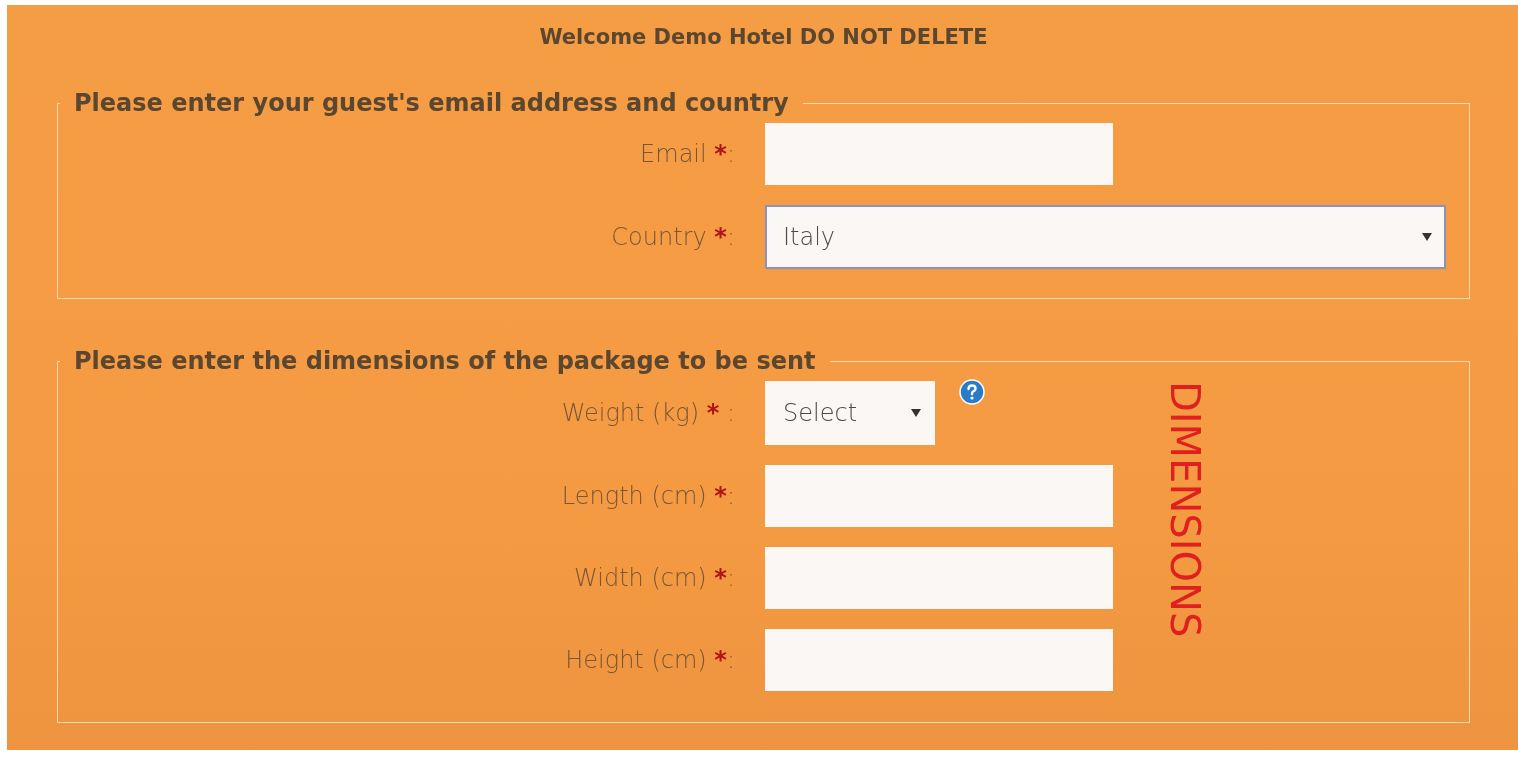  What do you see at coordinates (850, 413) in the screenshot?
I see `weight-select: Select` at bounding box center [850, 413].